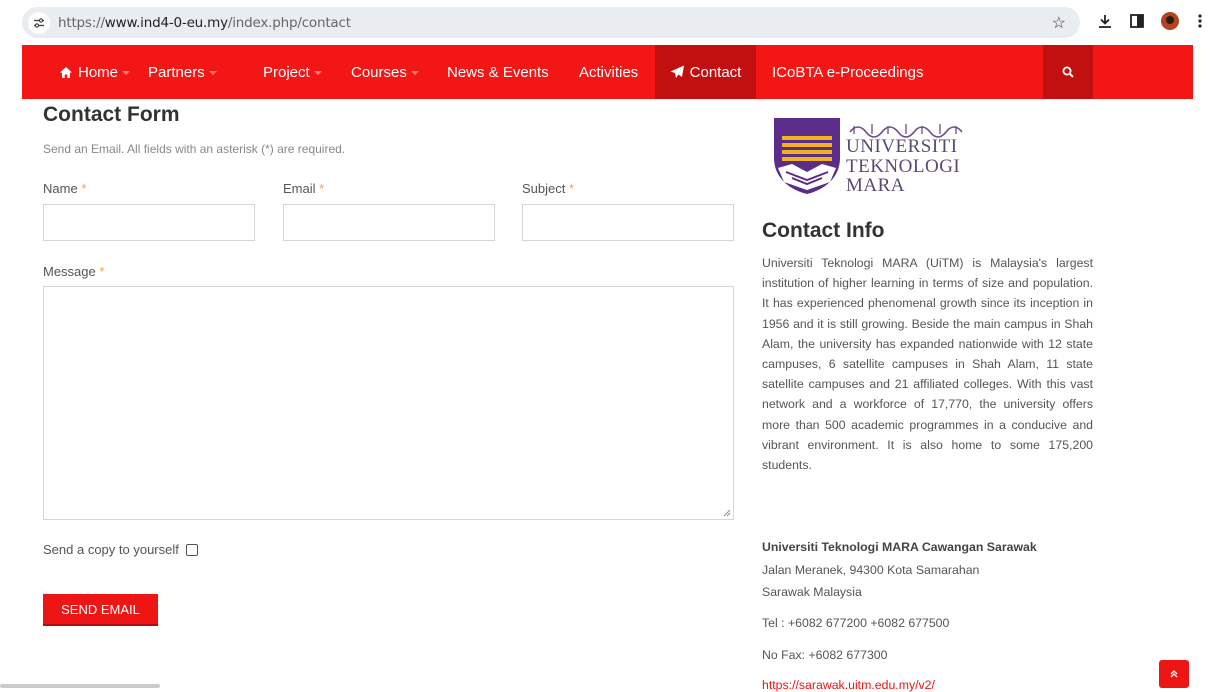 The image size is (1210, 692). I want to click on logo-line-2: TEKNOLOGI, so click(903, 166).